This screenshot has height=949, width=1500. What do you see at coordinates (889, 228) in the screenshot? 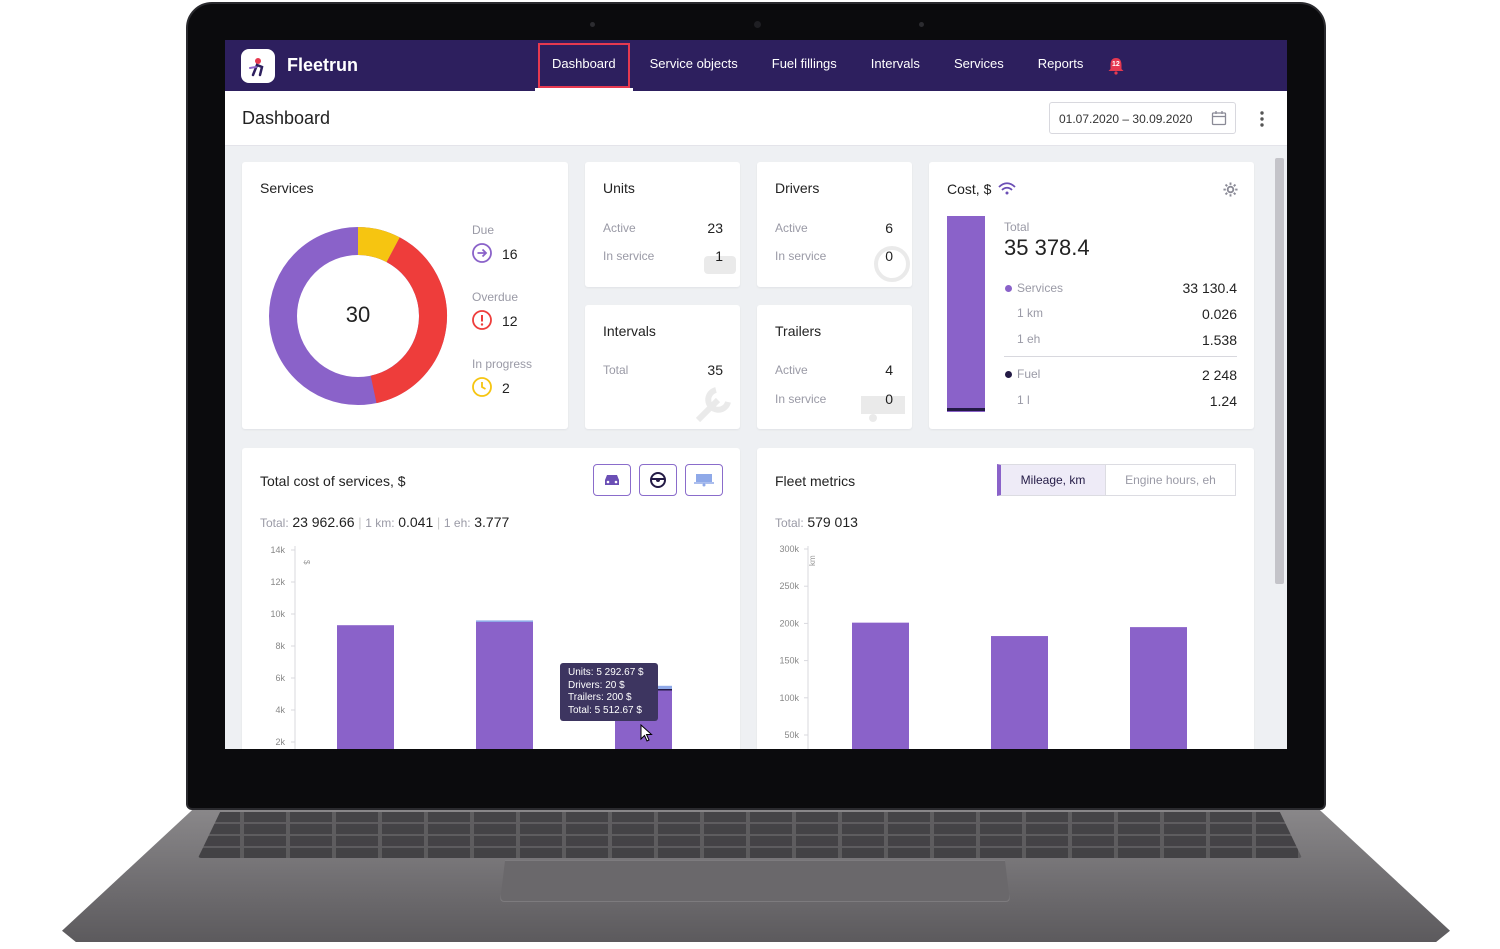
I see `drivers-active-value: 6` at bounding box center [889, 228].